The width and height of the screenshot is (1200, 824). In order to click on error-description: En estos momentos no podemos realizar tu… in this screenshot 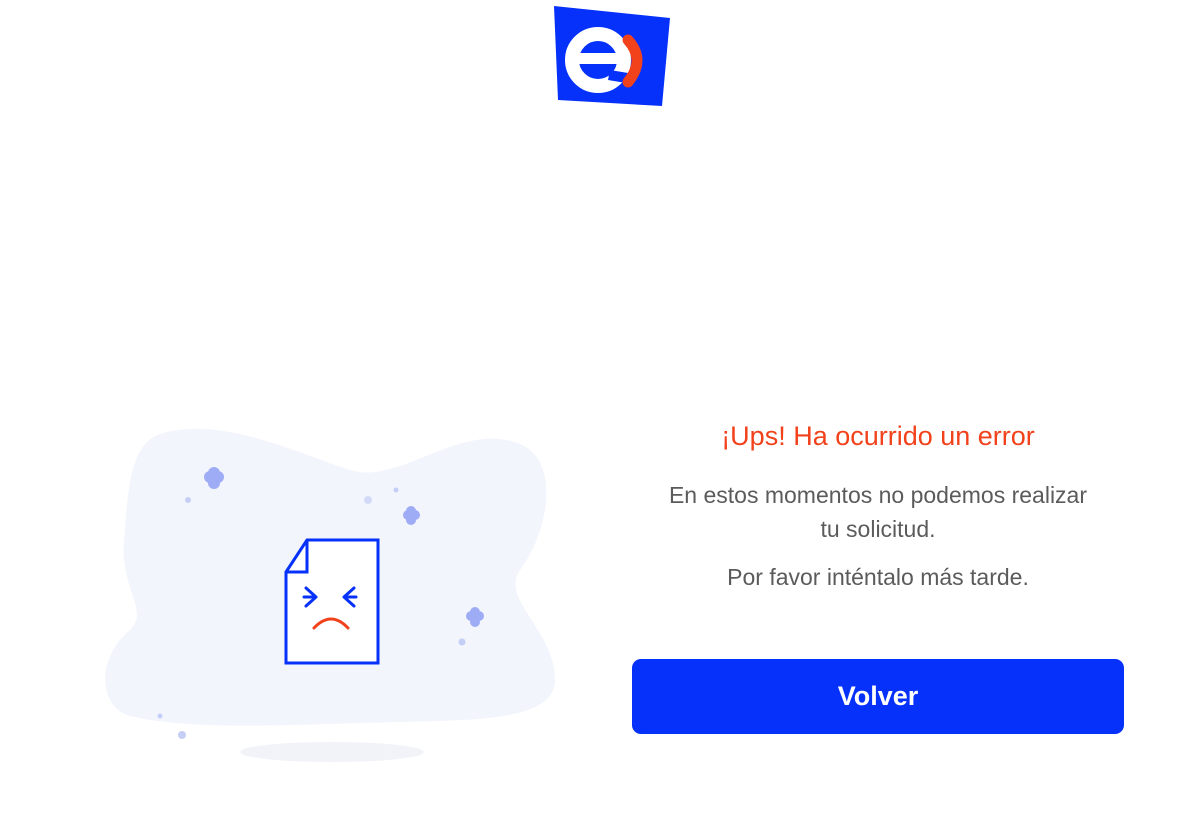, I will do `click(878, 512)`.